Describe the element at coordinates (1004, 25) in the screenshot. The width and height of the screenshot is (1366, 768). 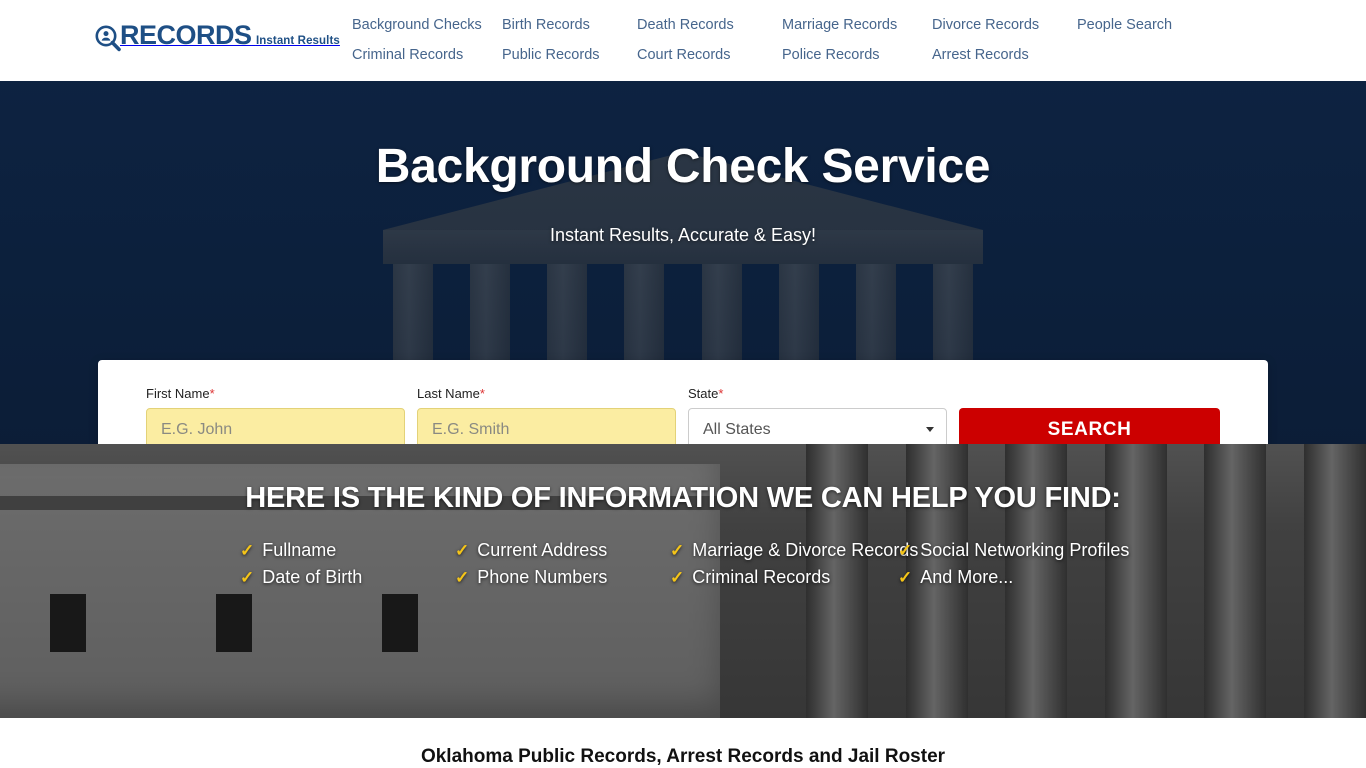
I see `nav-item-divorce-records: Divorce Records` at that location.